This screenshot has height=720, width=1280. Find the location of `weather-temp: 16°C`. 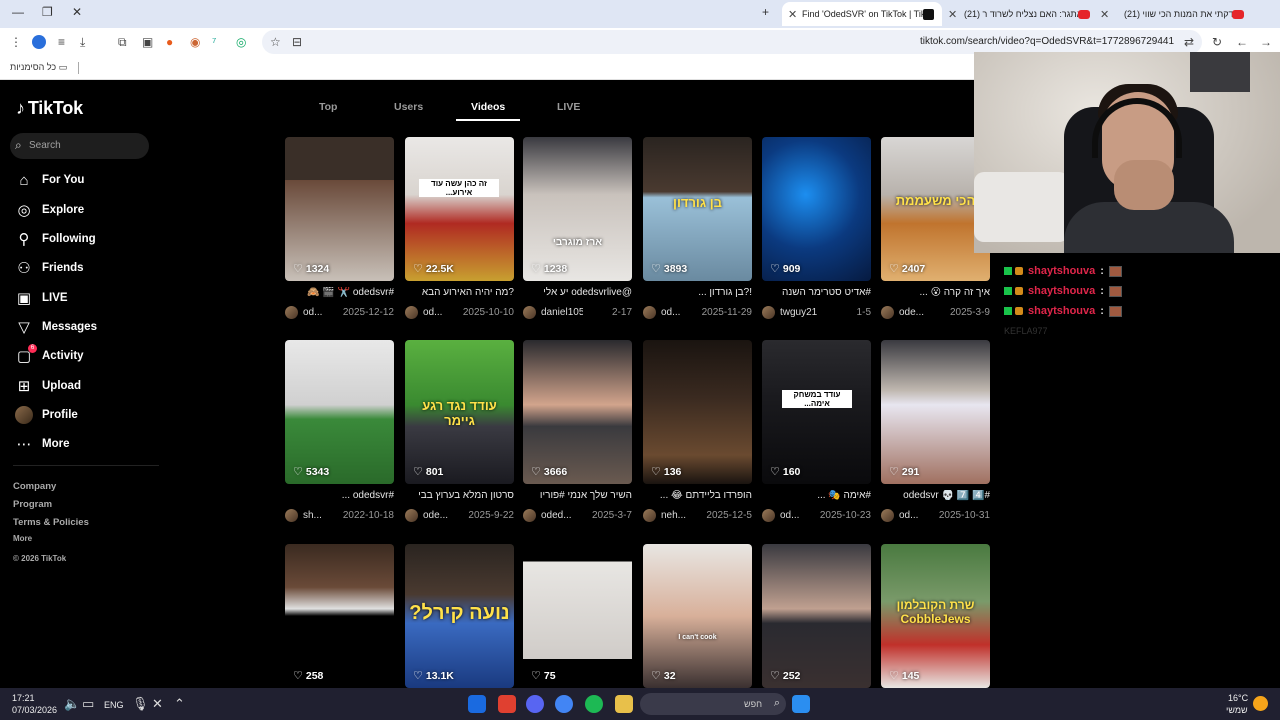

weather-temp: 16°C is located at coordinates (1238, 698).